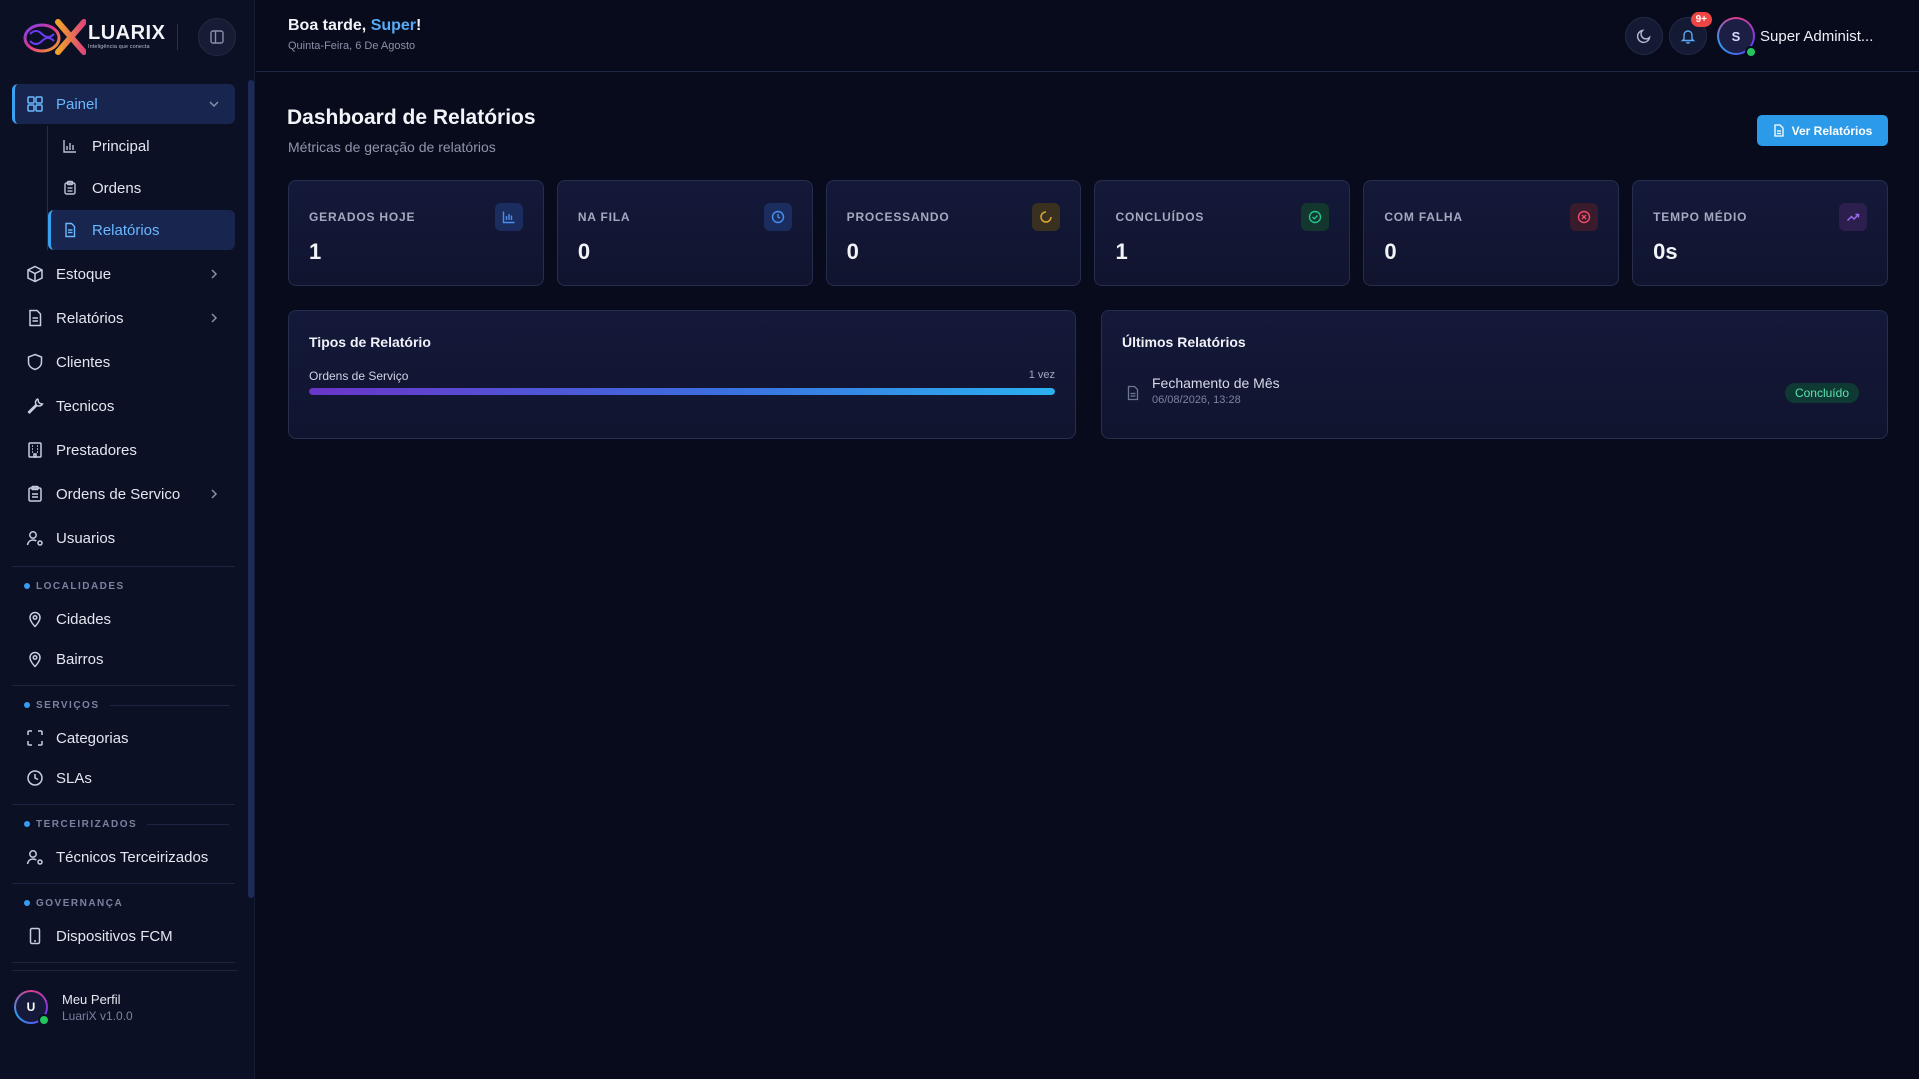  Describe the element at coordinates (1690, 33) in the screenshot. I see `notifications-button: 9+` at that location.